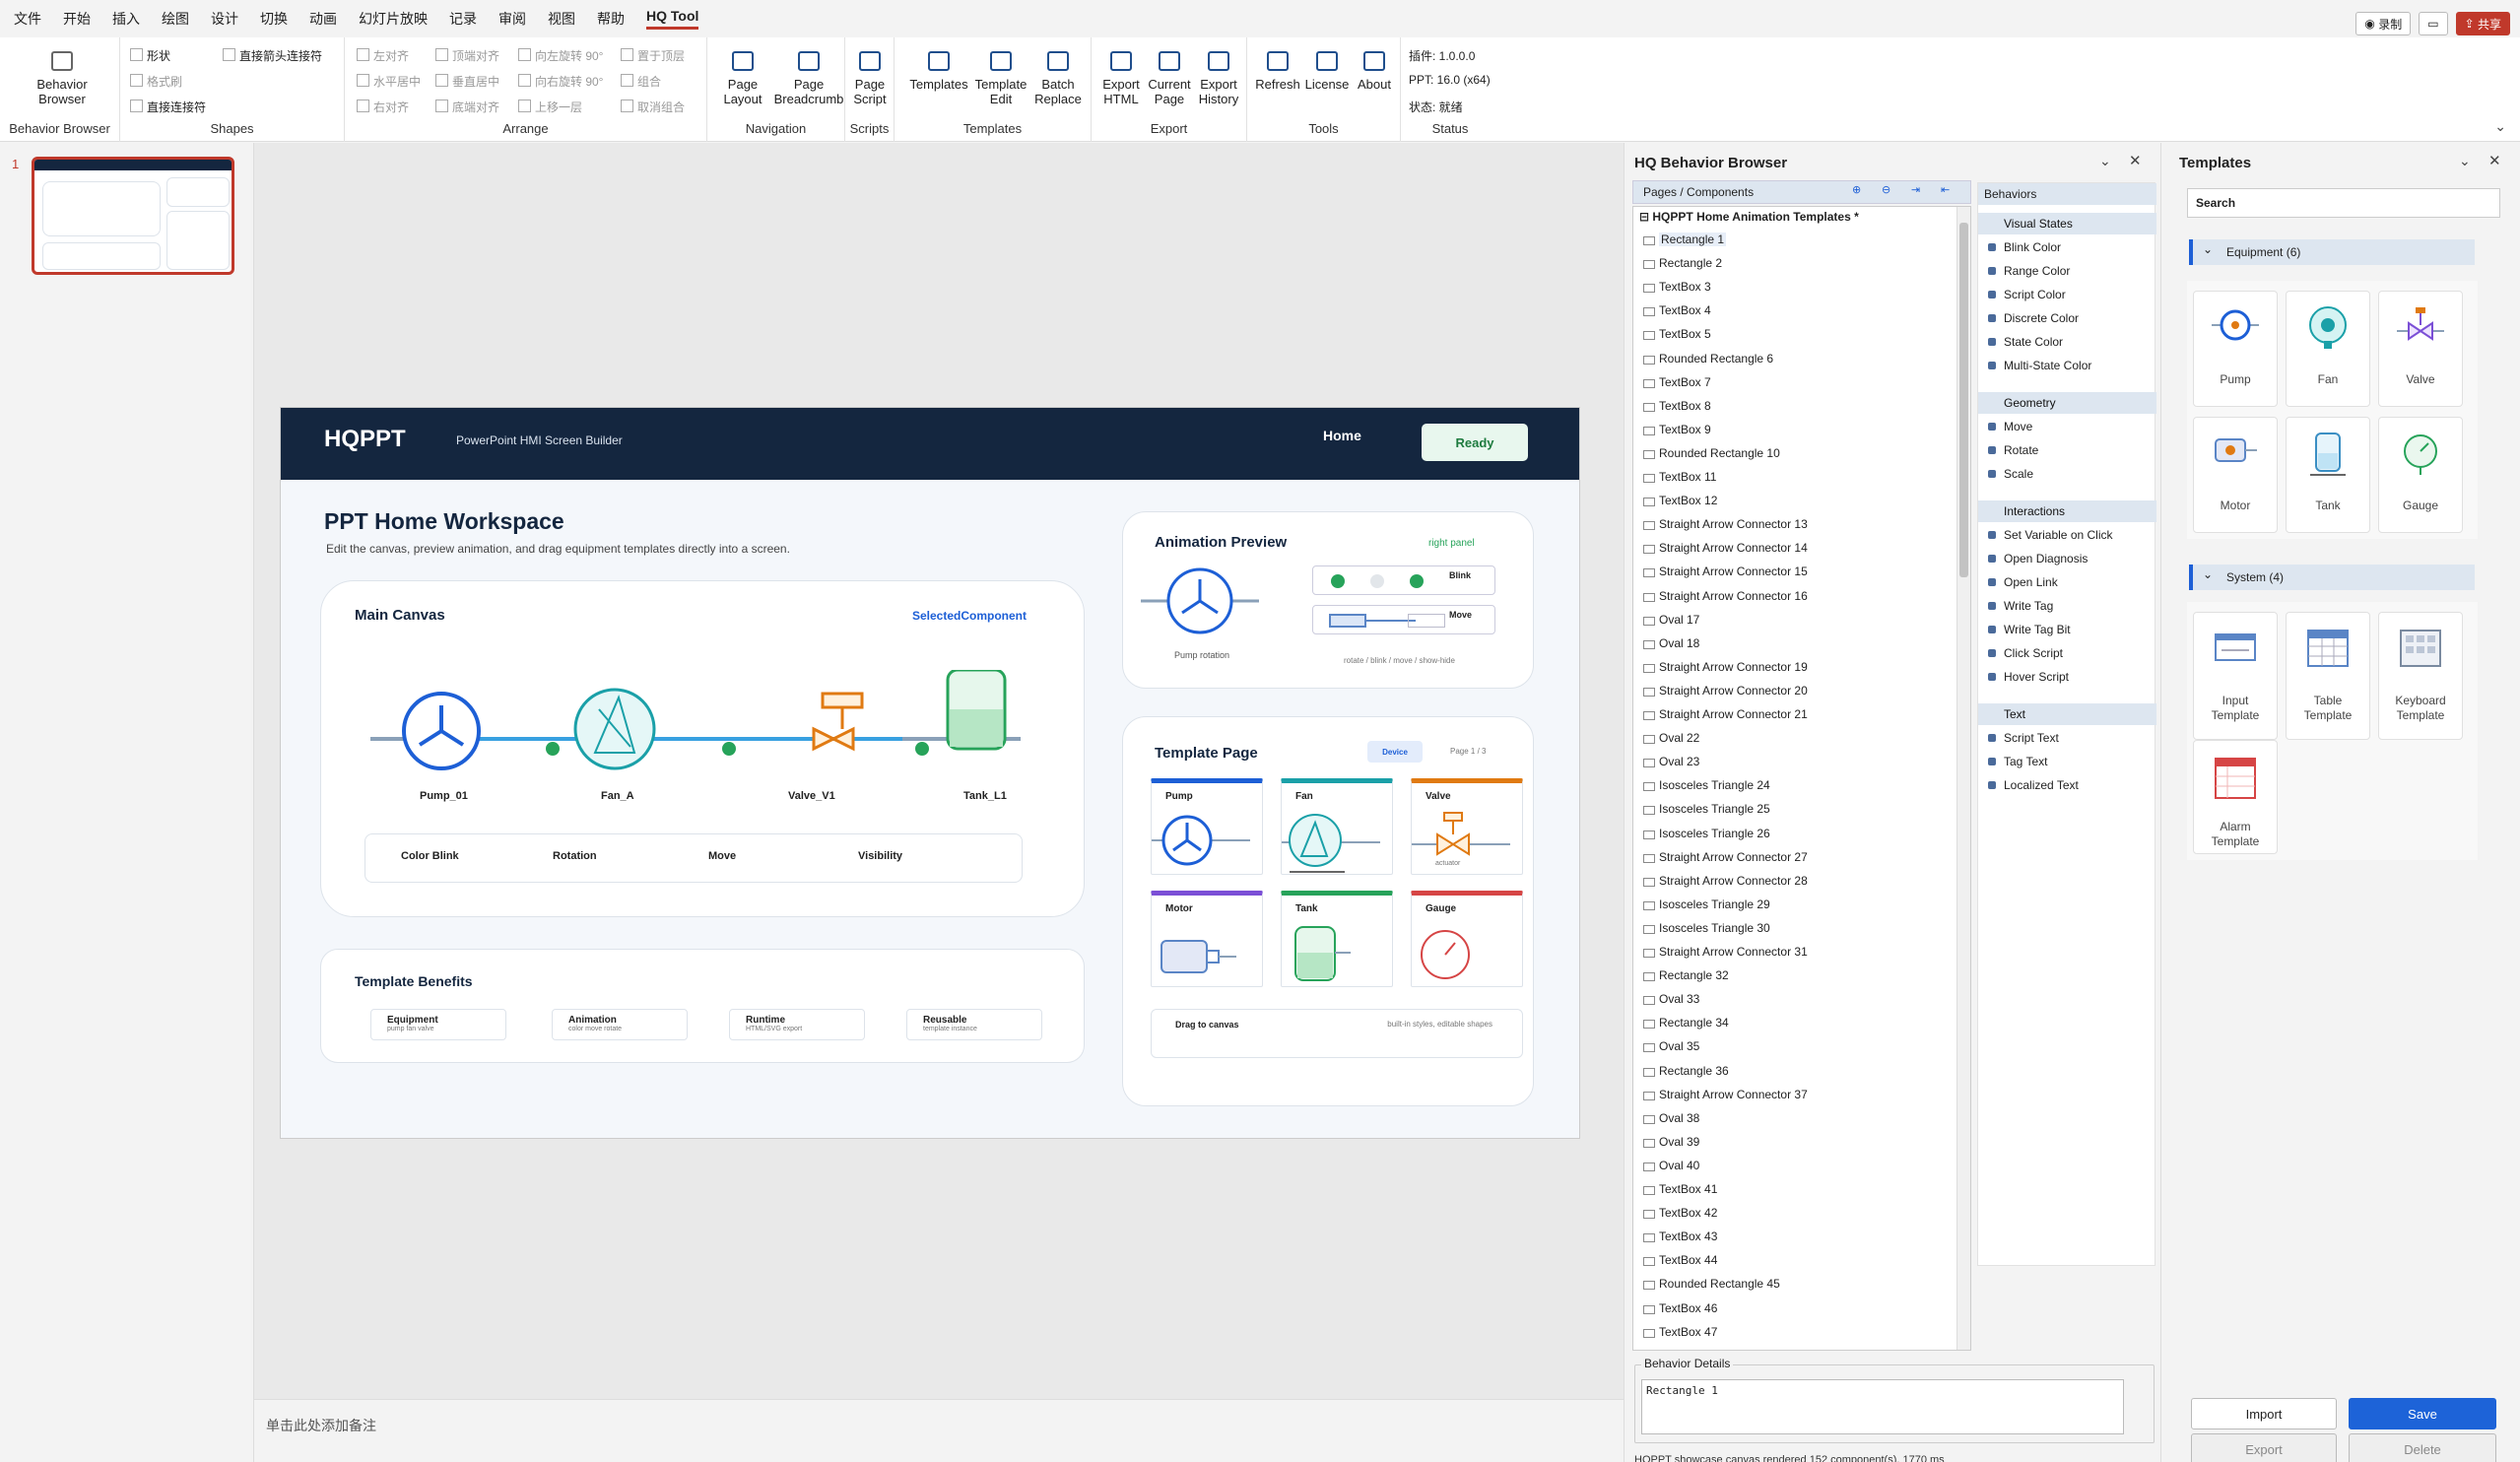 Image resolution: width=2520 pixels, height=1462 pixels. Describe the element at coordinates (1706, 785) in the screenshot. I see `tree-item: Isosceles Triangle 24` at that location.